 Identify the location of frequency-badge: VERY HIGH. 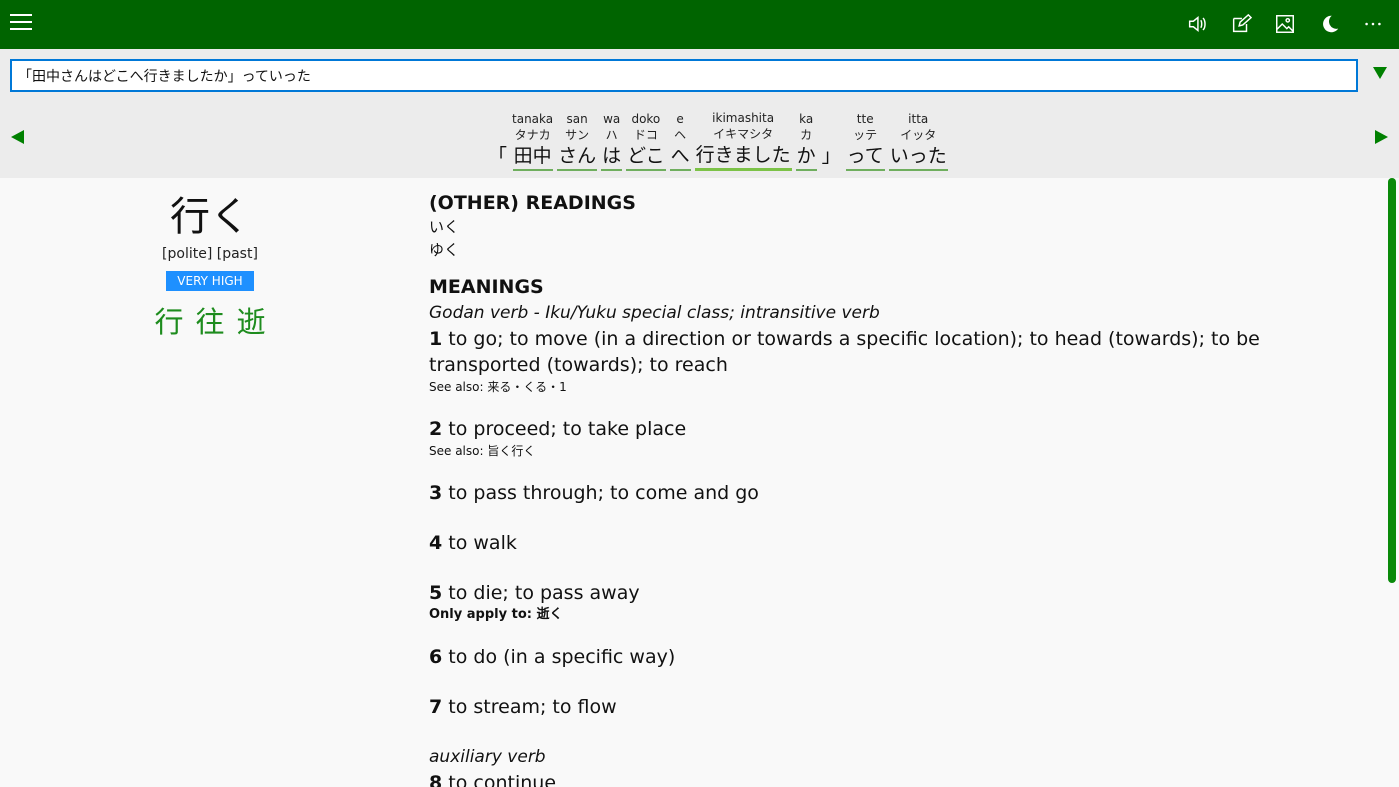
(210, 281).